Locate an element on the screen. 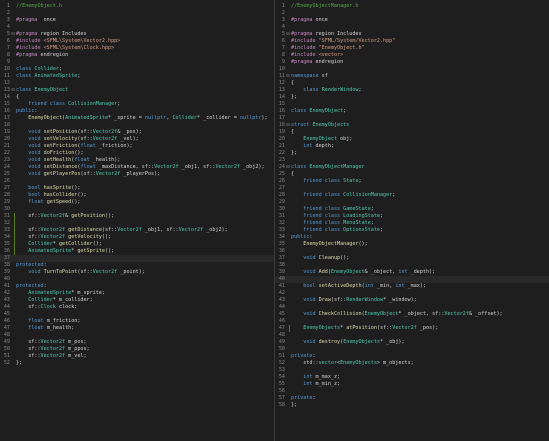  code-line: 42 AnimatedSprite* m_sprite; is located at coordinates (137, 293).